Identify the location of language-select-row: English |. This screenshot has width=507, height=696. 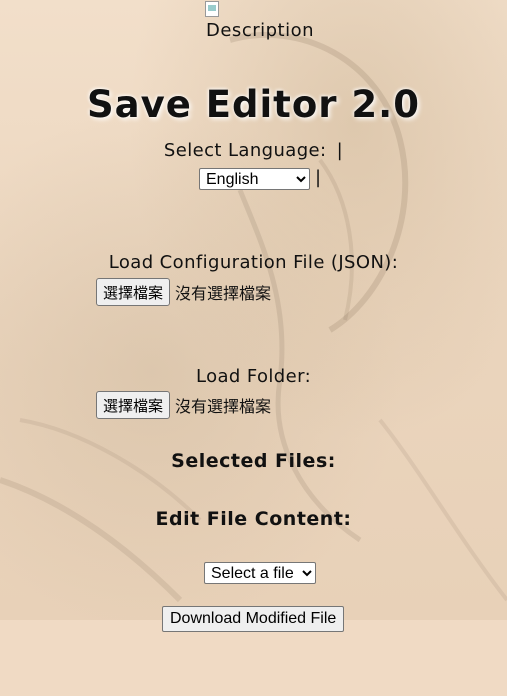
(260, 178).